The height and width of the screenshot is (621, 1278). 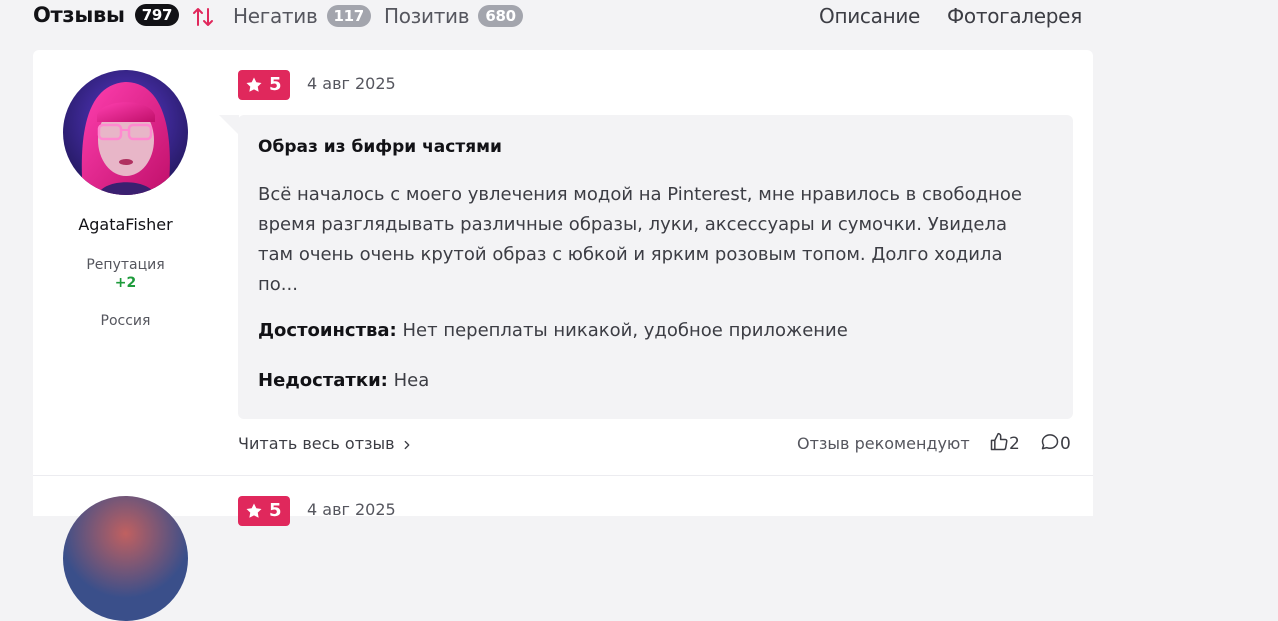 What do you see at coordinates (125, 265) in the screenshot?
I see `reputation-label: Репутация` at bounding box center [125, 265].